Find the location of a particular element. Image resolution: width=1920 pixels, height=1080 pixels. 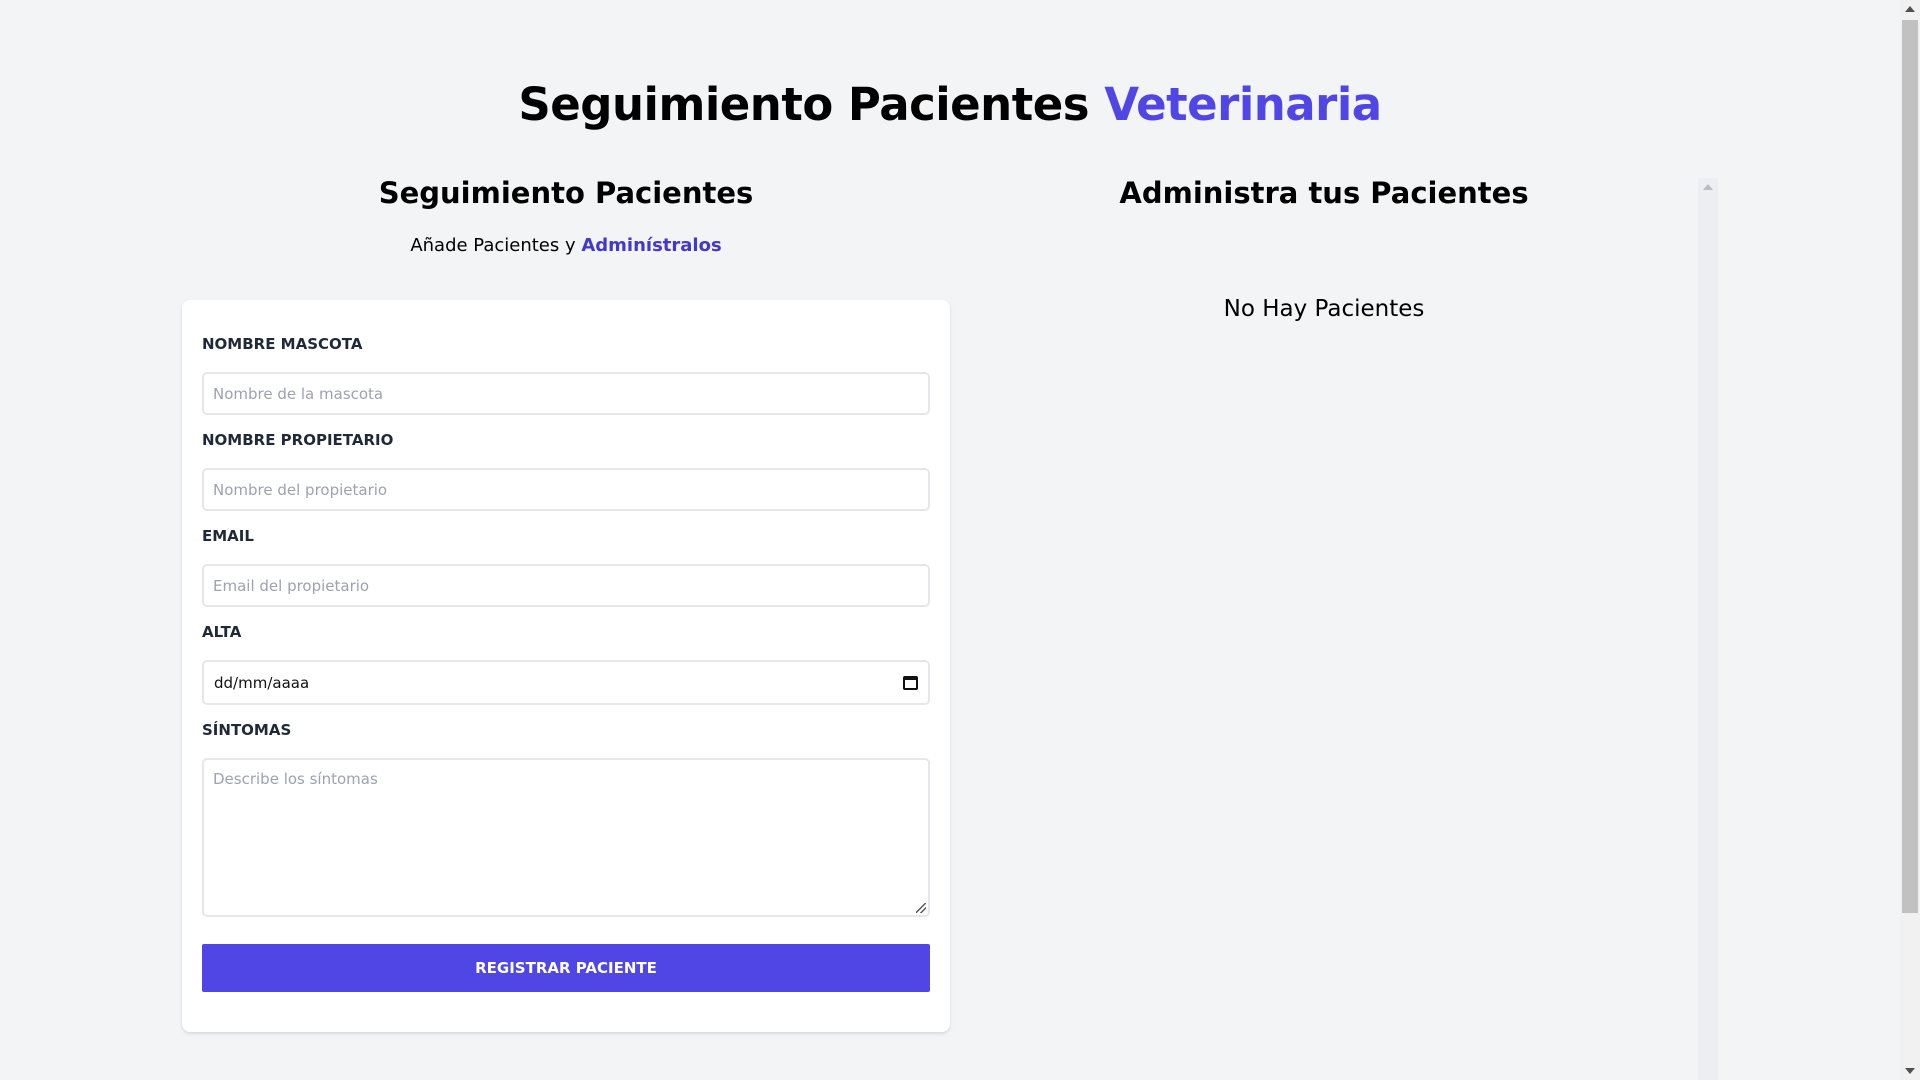

register-patient-button: Registrar Paciente is located at coordinates (566, 968).